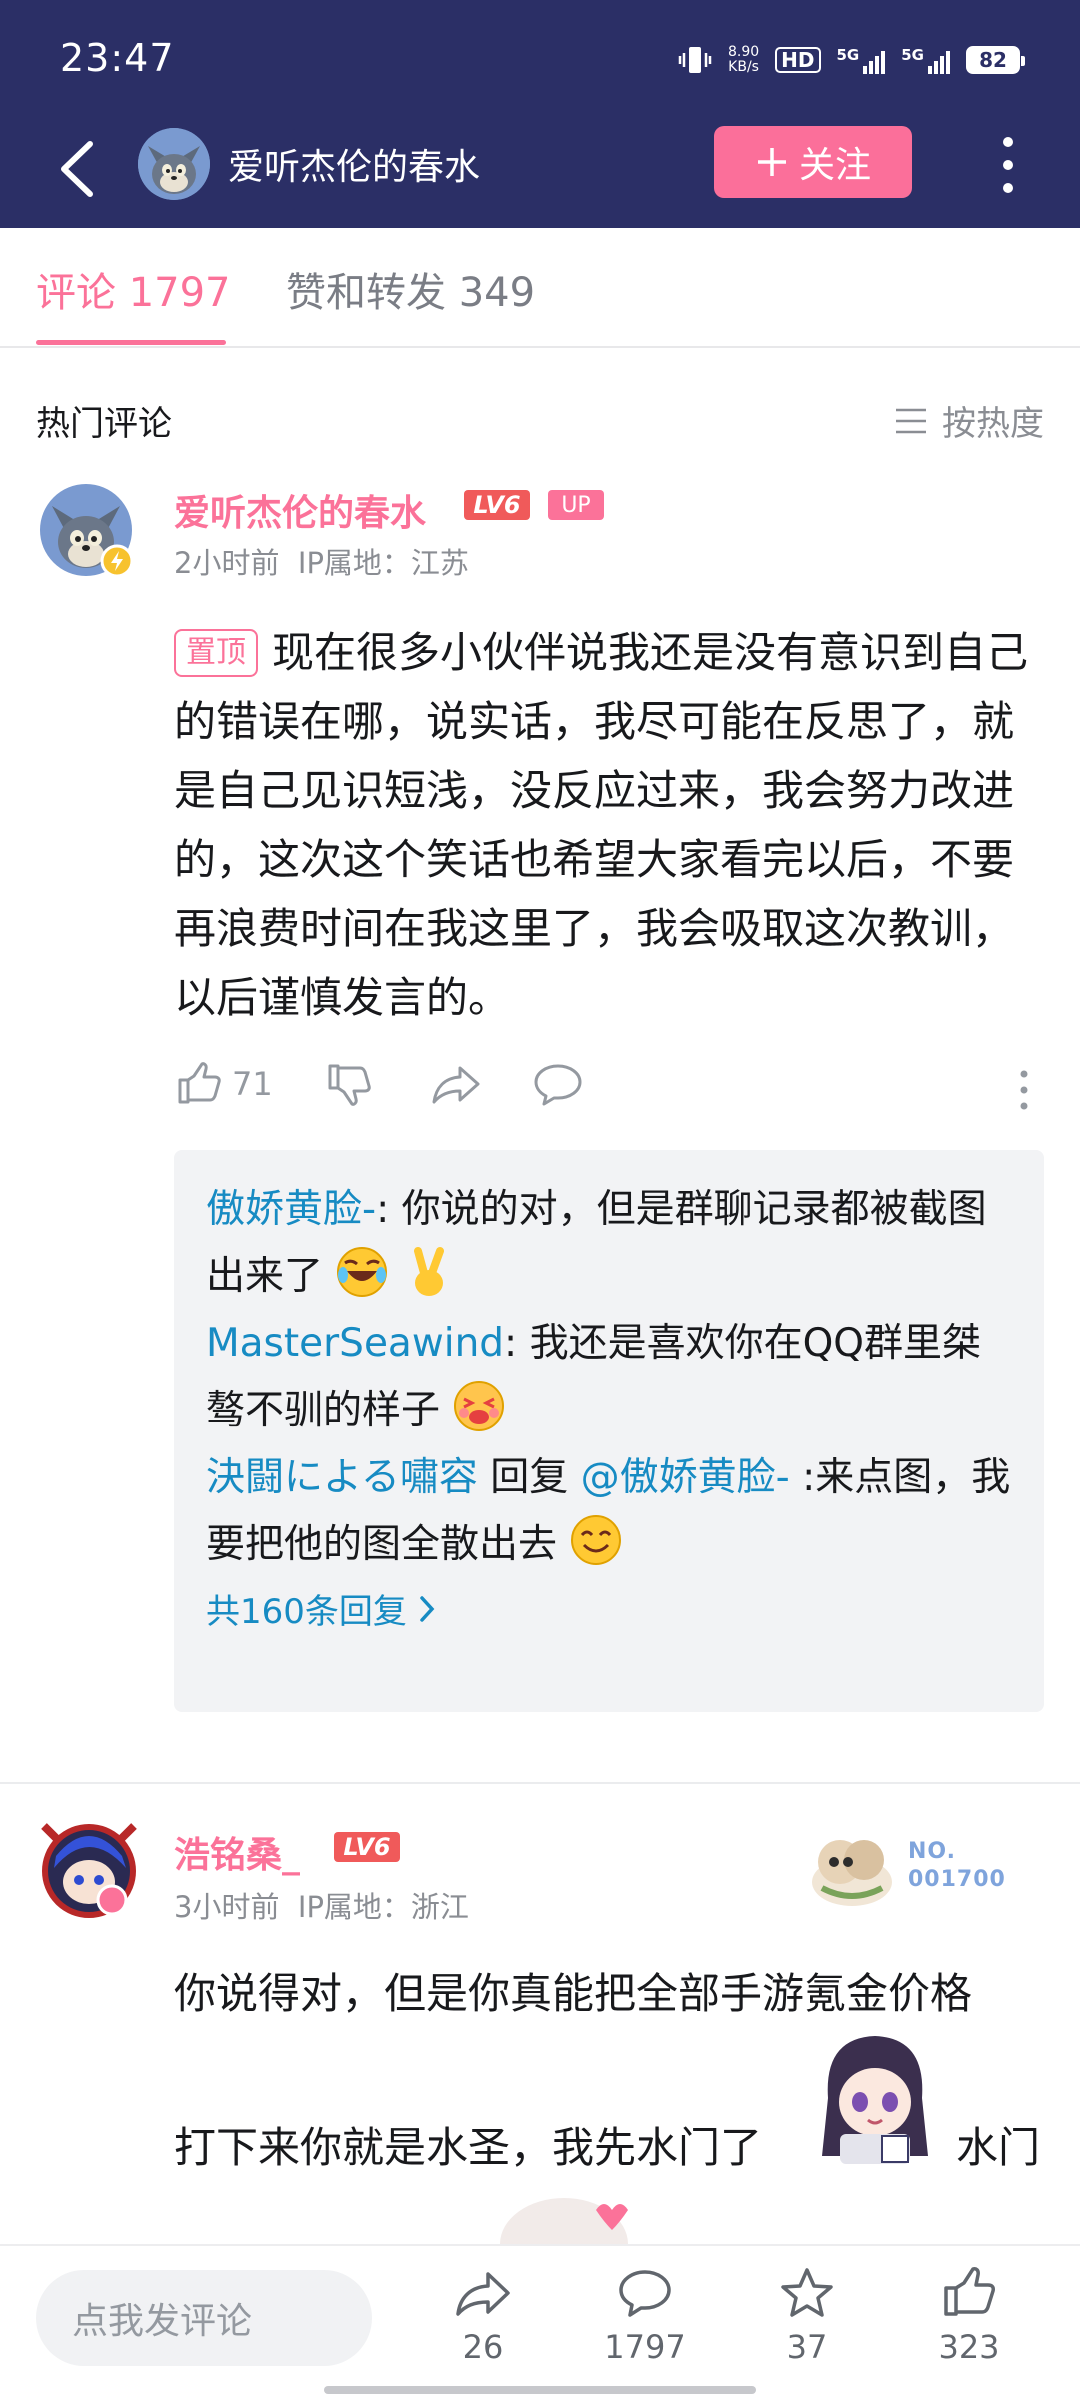  I want to click on anime-boy-avatar-icon, so click(89, 1870).